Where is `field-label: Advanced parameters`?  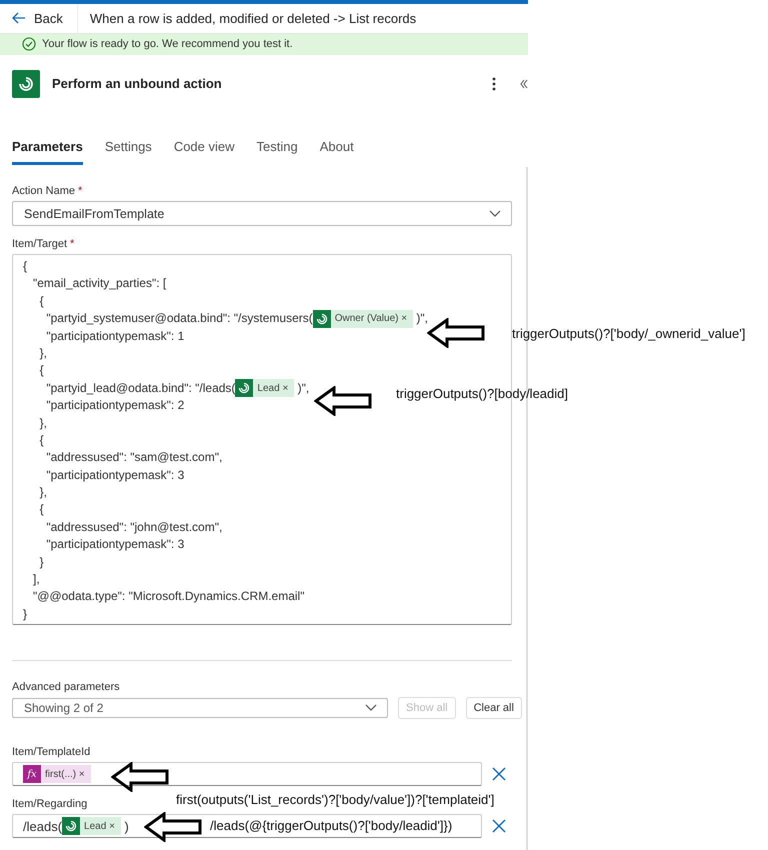 field-label: Advanced parameters is located at coordinates (66, 687).